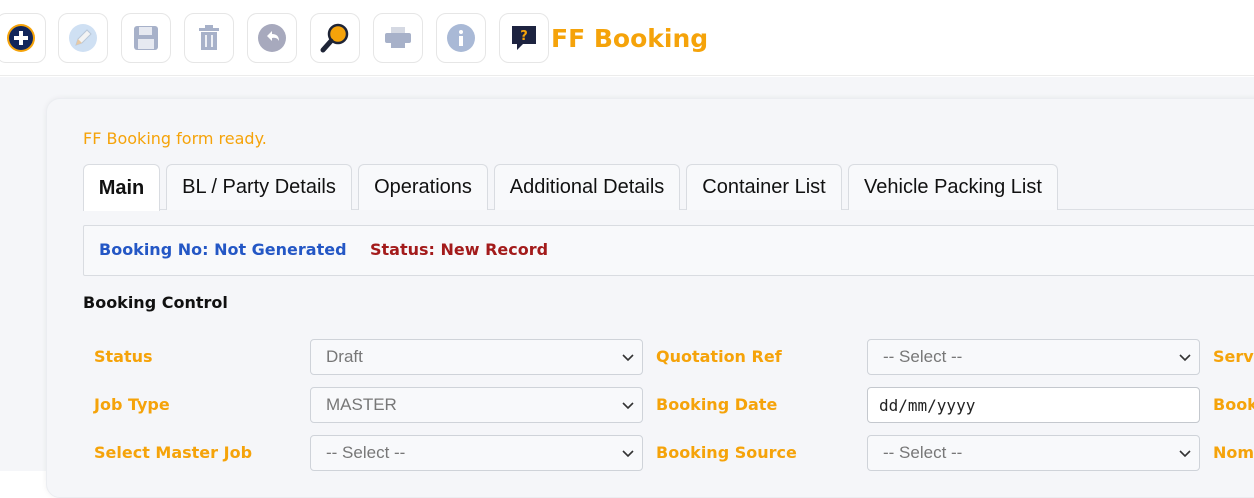  What do you see at coordinates (923, 356) in the screenshot?
I see `quotation-ref-select-value: -- Select --` at bounding box center [923, 356].